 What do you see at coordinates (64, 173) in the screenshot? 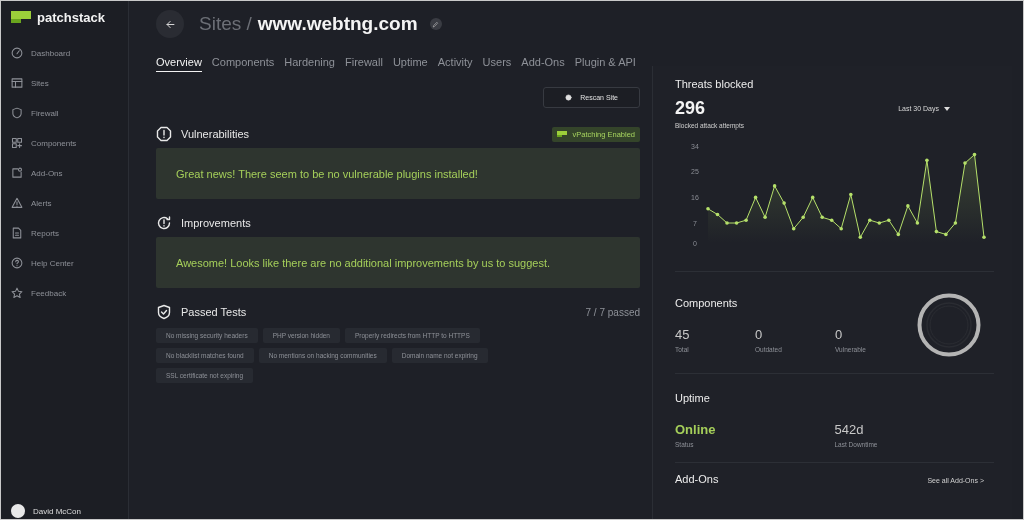
I see `sidebar-item: Add-Ons` at bounding box center [64, 173].